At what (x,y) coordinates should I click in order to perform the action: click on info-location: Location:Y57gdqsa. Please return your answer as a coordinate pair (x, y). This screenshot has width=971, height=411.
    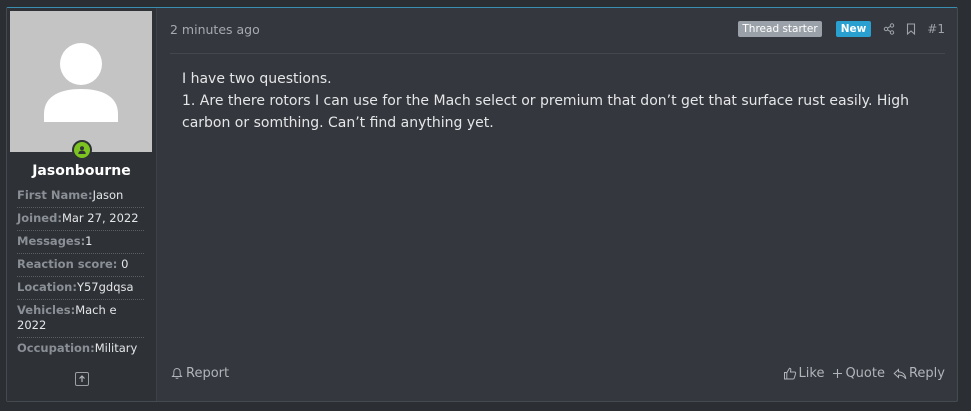
    Looking at the image, I should click on (80, 288).